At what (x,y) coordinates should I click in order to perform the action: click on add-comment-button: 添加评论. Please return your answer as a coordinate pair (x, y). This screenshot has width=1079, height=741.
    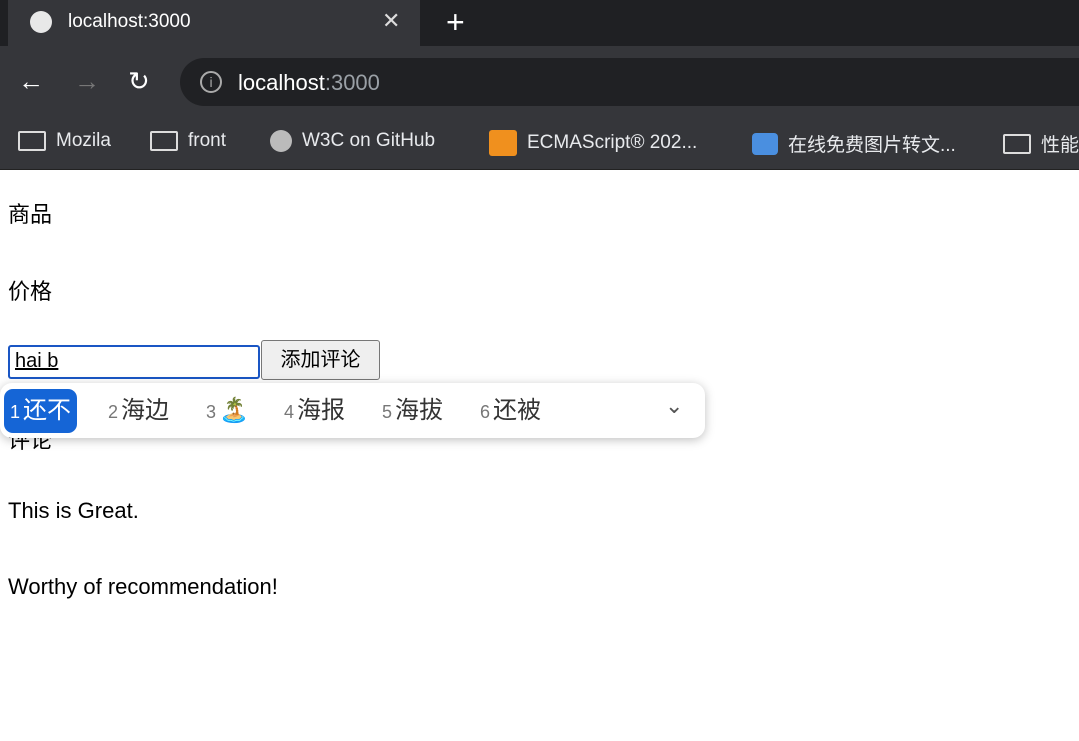
    Looking at the image, I should click on (320, 360).